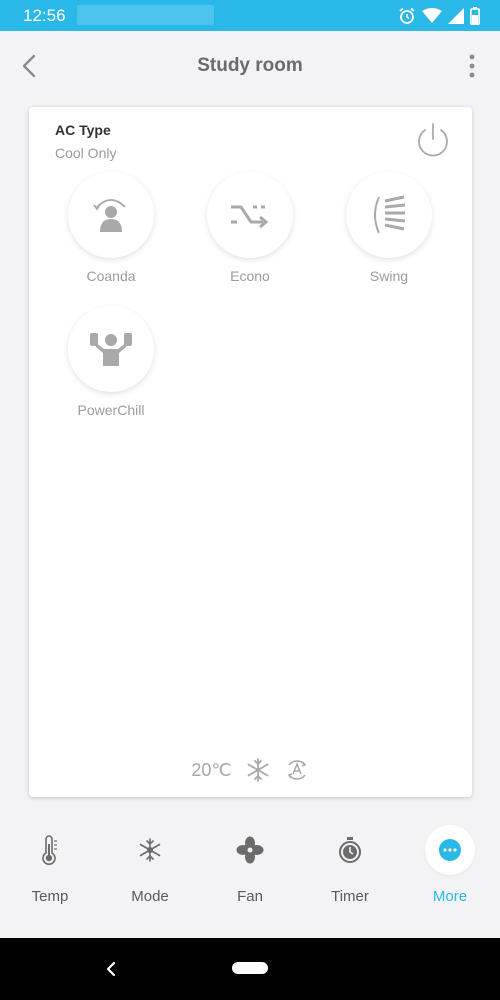  I want to click on nav-timer-label: Timer, so click(350, 896).